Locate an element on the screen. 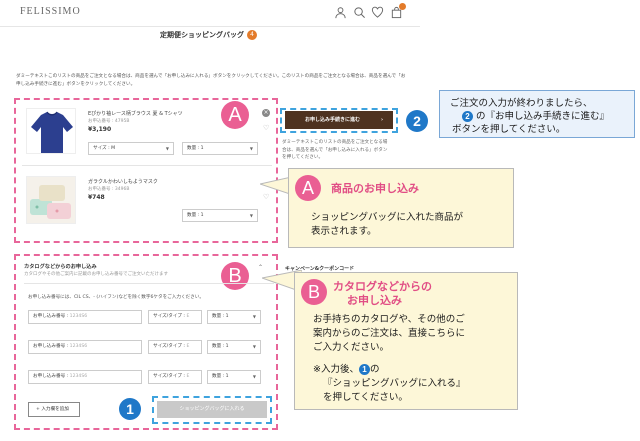 The width and height of the screenshot is (640, 441). product-name: ガラクルかわいしもようマスク is located at coordinates (123, 181).